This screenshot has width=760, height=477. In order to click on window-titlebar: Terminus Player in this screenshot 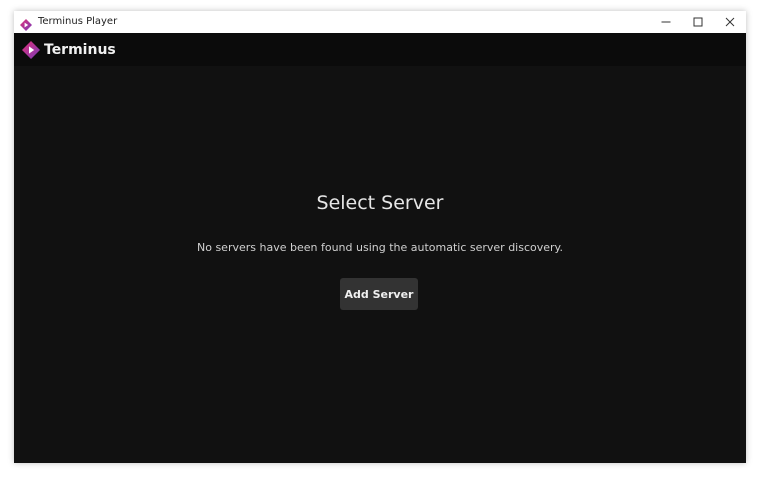, I will do `click(380, 22)`.